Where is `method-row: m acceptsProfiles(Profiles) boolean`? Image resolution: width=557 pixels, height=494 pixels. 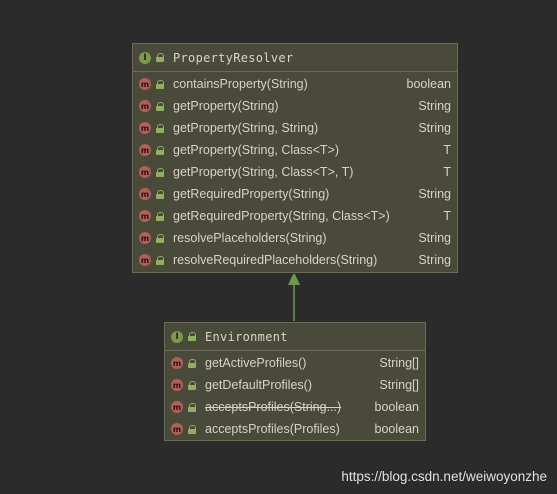 method-row: m acceptsProfiles(Profiles) boolean is located at coordinates (295, 429).